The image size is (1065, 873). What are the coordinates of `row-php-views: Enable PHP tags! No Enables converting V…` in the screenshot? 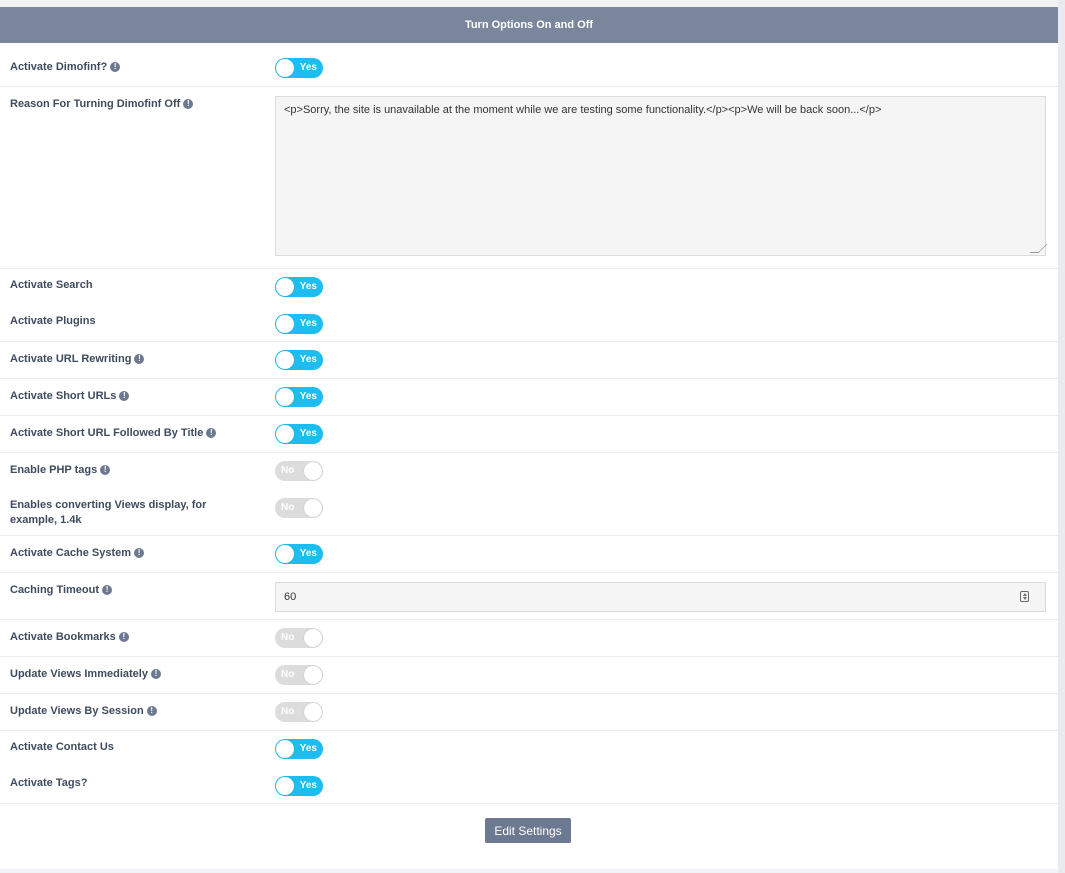 It's located at (529, 494).